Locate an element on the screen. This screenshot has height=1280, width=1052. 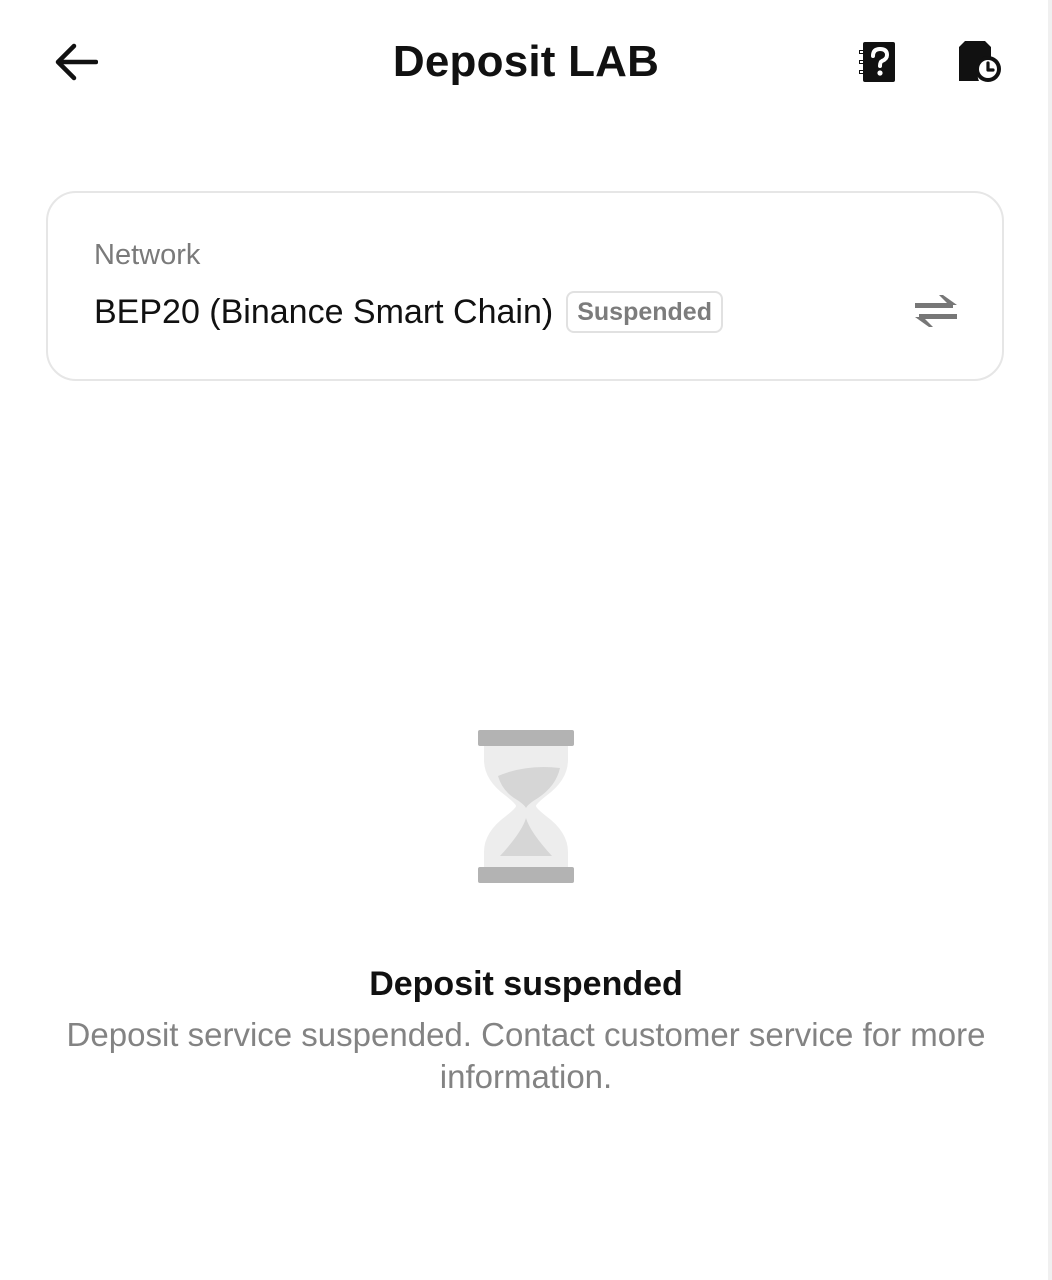
hourglass-icon is located at coordinates (526, 807).